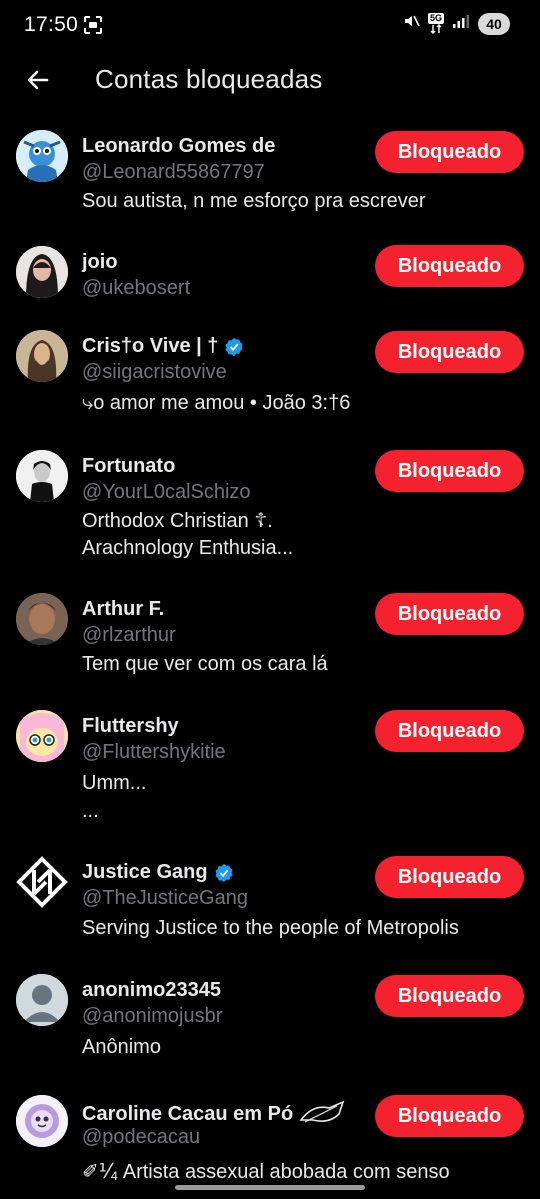  I want to click on list-item: joio @ukebosert Bloqueado, so click(270, 276).